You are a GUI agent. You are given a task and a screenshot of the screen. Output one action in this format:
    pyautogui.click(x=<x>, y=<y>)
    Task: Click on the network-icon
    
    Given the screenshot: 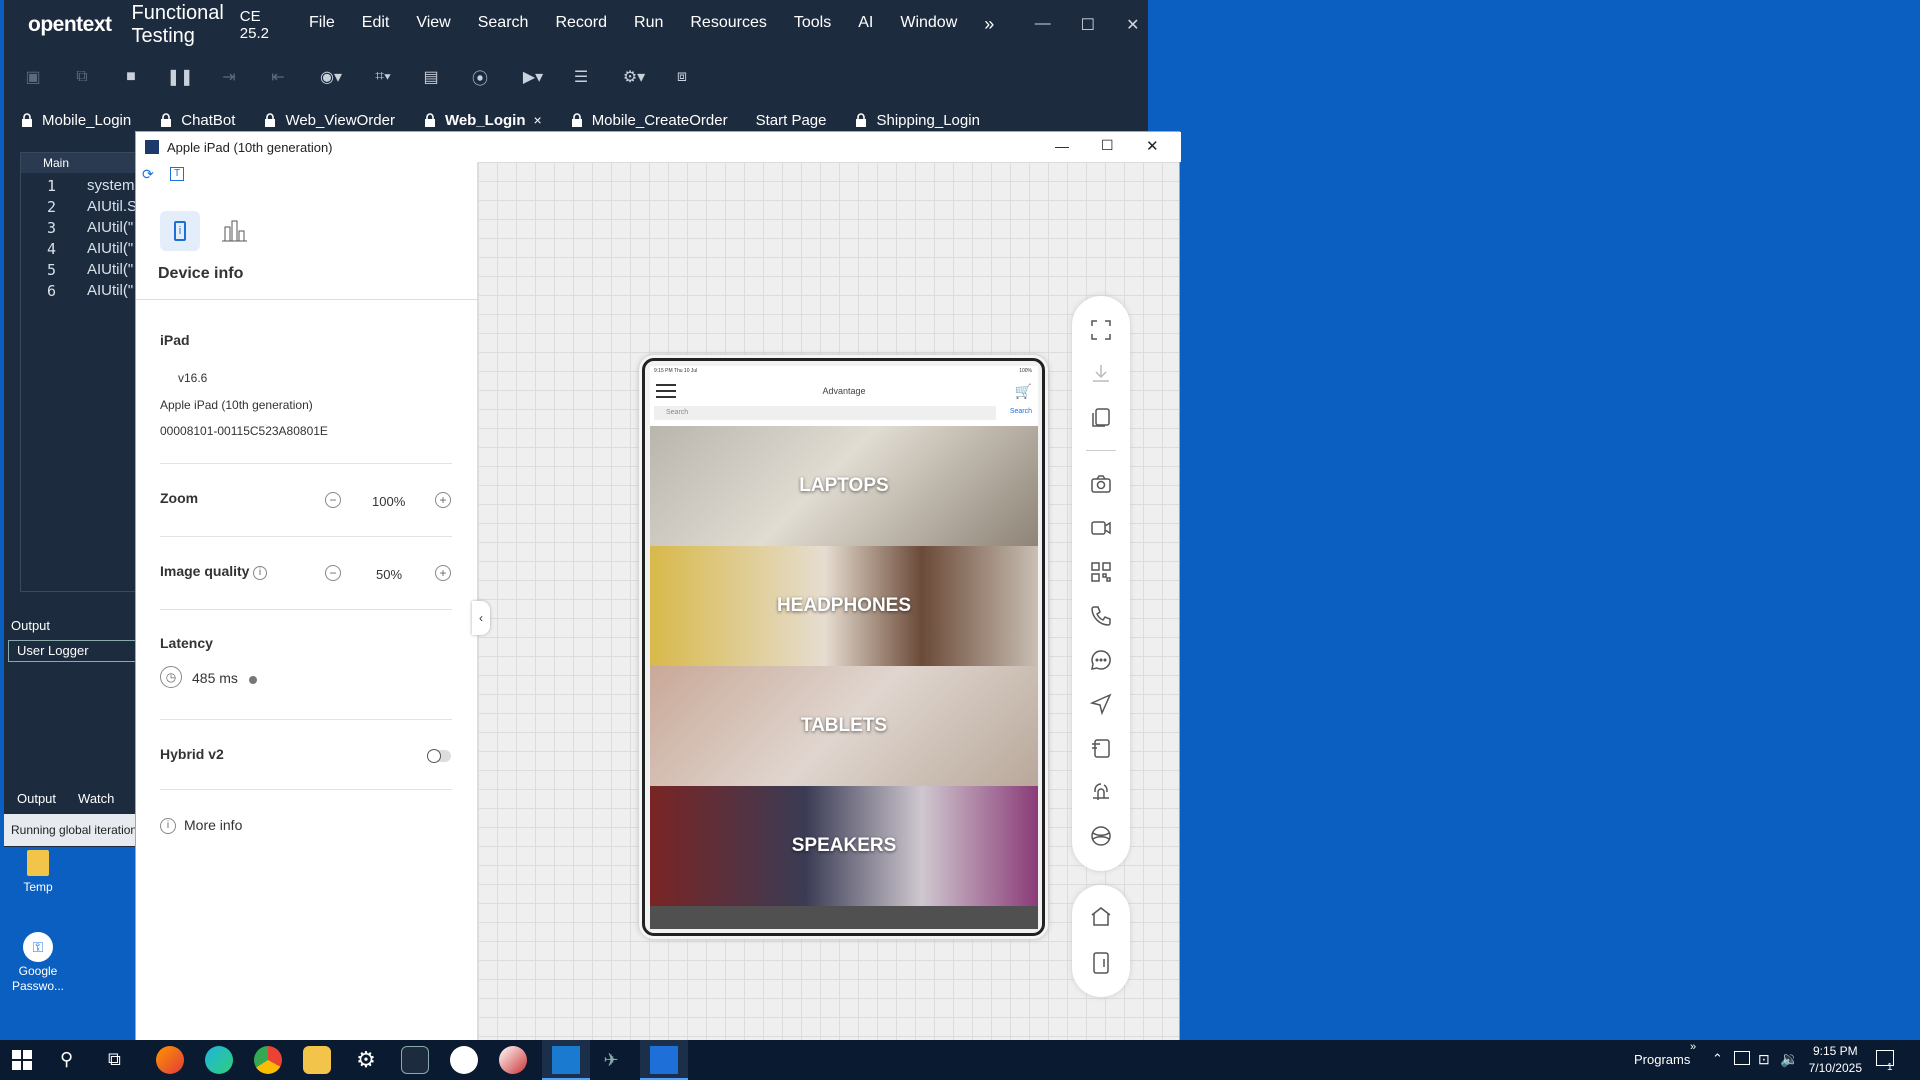 What is the action you would take?
    pyautogui.click(x=1101, y=836)
    